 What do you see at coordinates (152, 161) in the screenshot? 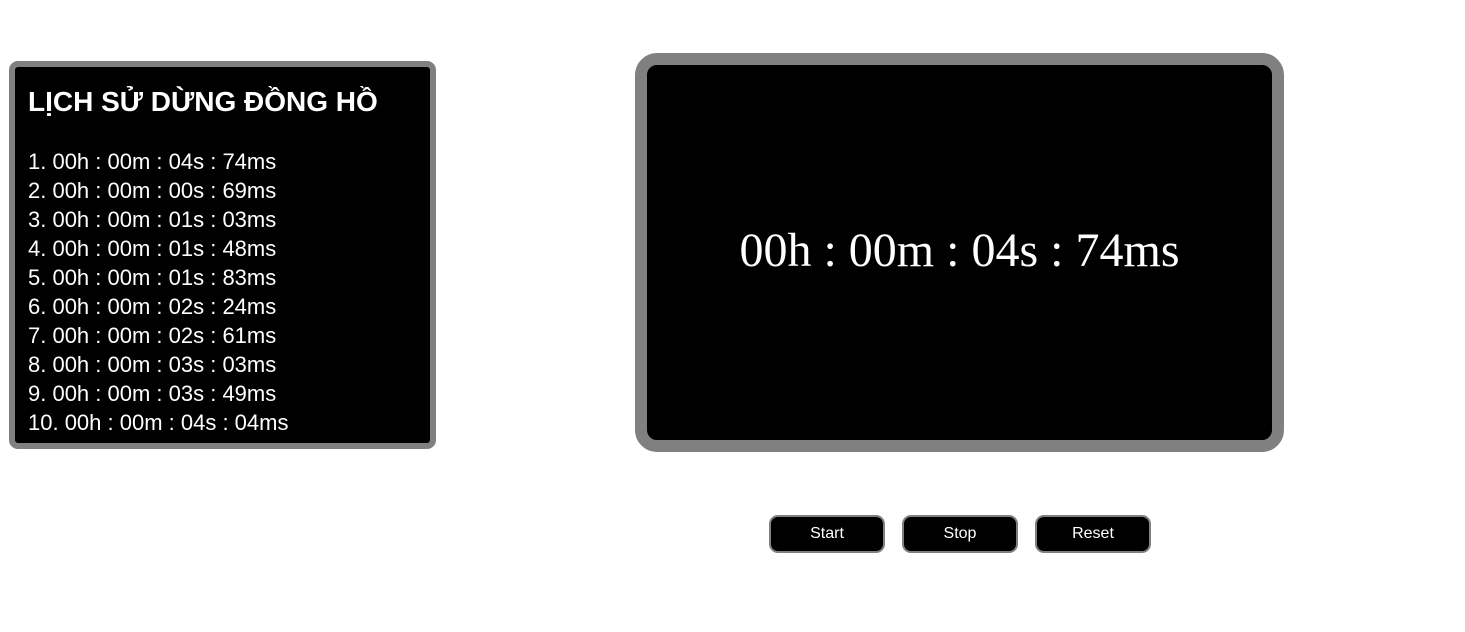
I see `history-item: 1. 00h : 00m : 04s : 74ms` at bounding box center [152, 161].